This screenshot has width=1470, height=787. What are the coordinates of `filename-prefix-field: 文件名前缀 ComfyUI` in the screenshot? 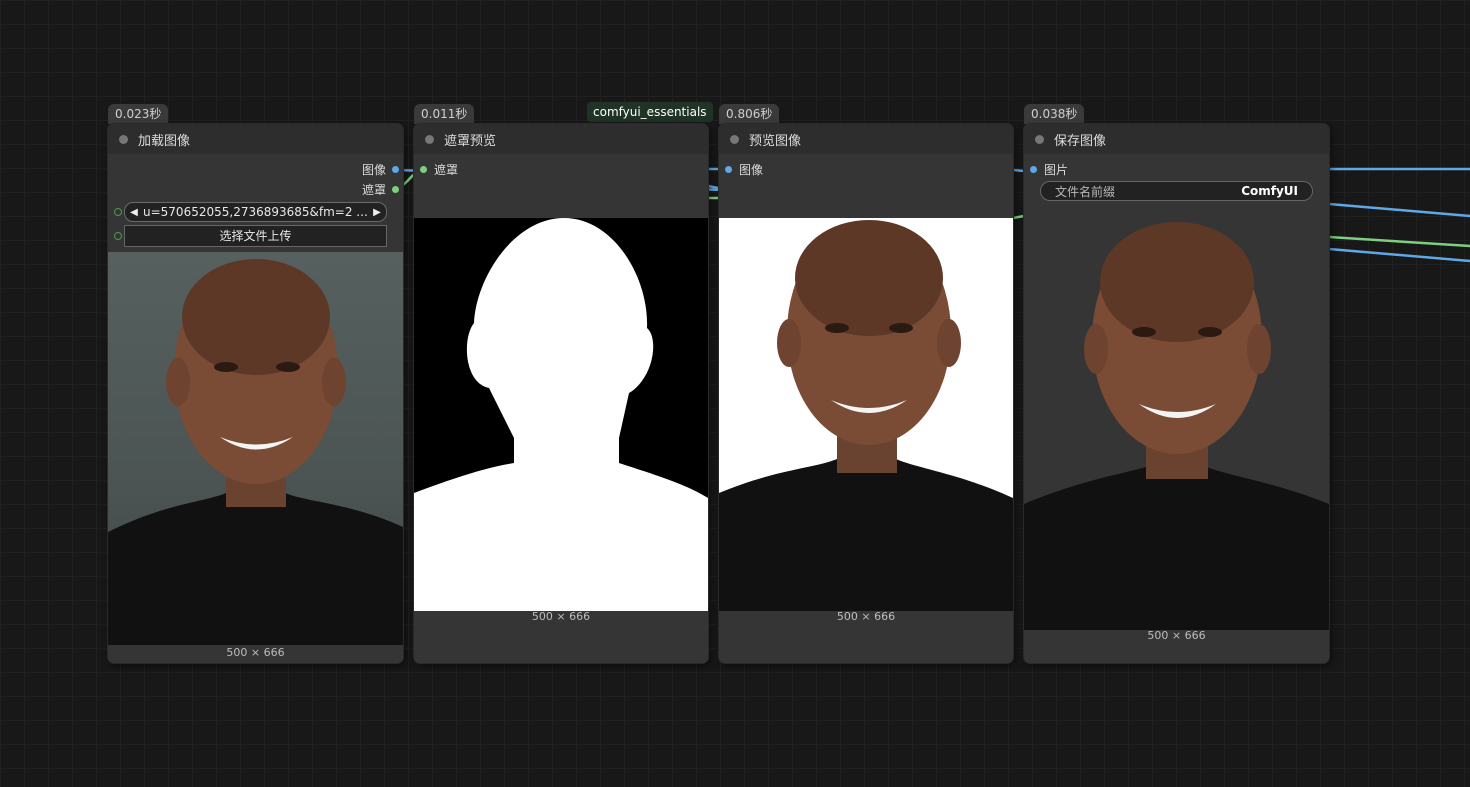 It's located at (1176, 191).